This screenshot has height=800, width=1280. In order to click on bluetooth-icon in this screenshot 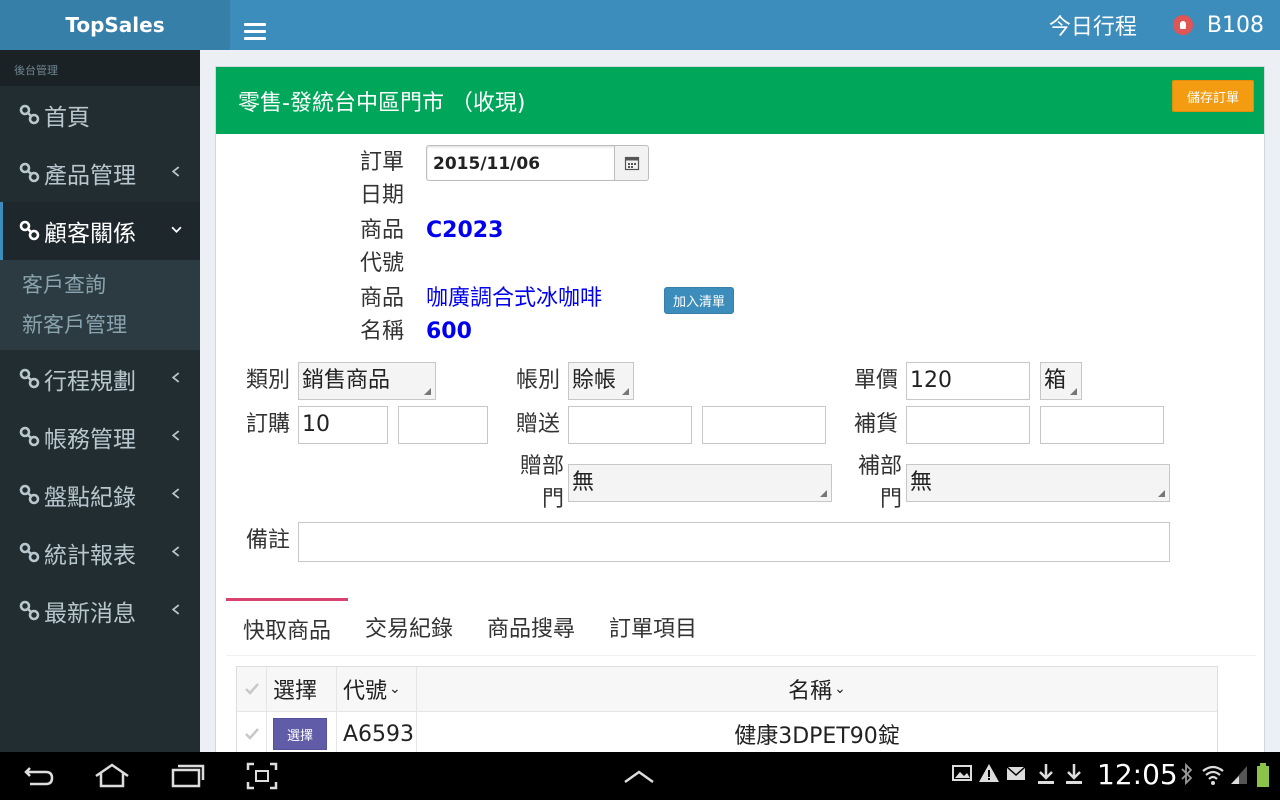, I will do `click(1187, 774)`.